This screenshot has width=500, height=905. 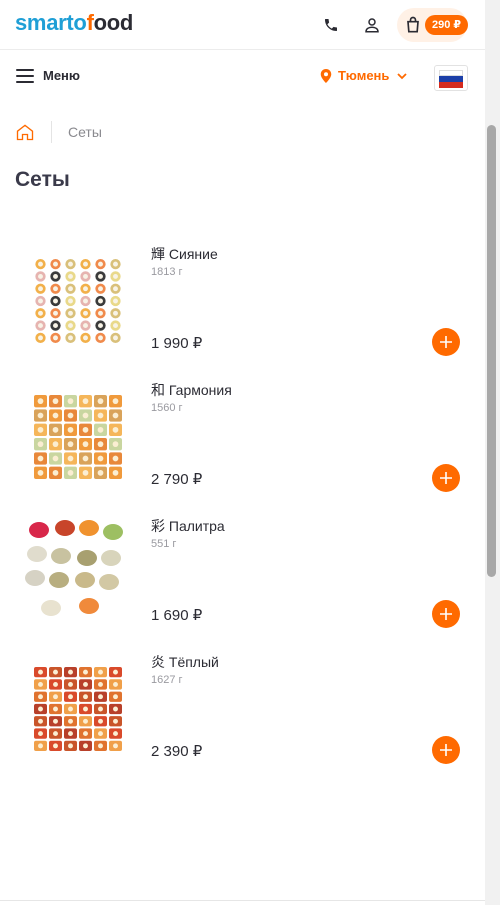 What do you see at coordinates (240, 438) in the screenshot?
I see `product-card: 和 Гармония 1560 г 2 790 ₽` at bounding box center [240, 438].